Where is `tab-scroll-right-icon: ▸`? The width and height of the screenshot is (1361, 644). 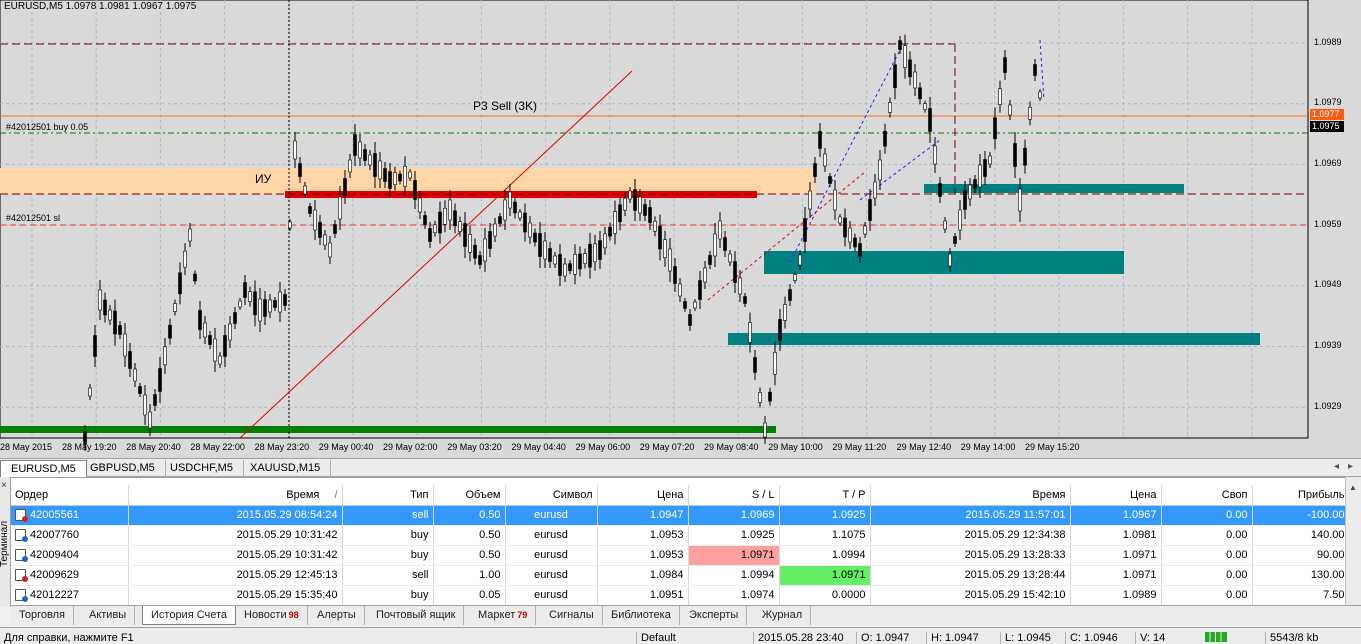
tab-scroll-right-icon: ▸ is located at coordinates (1350, 466).